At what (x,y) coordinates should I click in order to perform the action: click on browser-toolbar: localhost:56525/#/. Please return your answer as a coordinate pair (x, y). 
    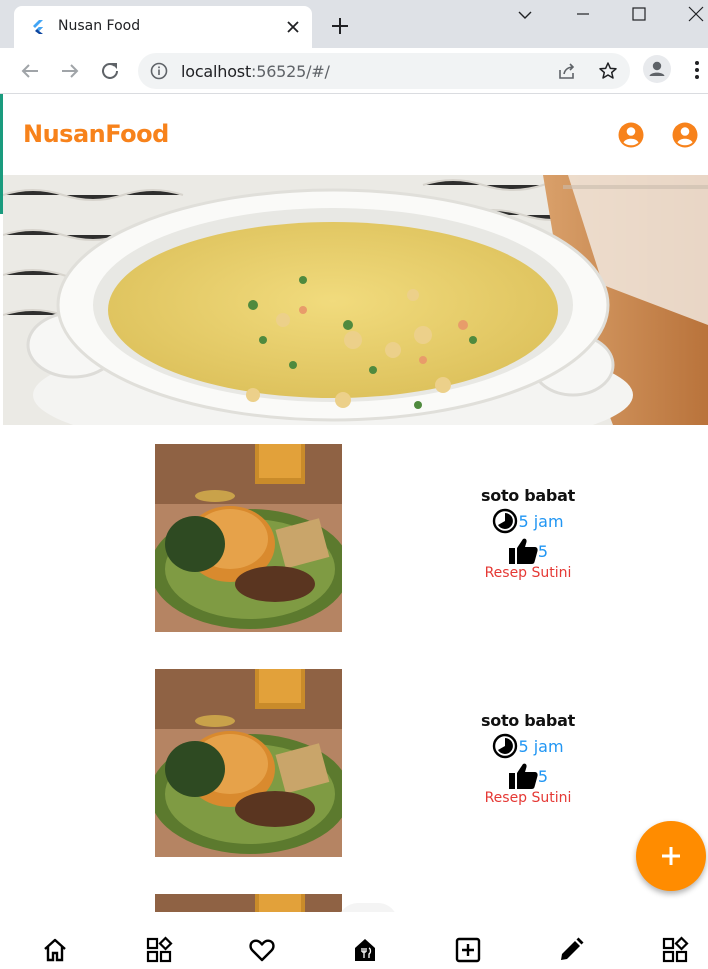
    Looking at the image, I should click on (354, 71).